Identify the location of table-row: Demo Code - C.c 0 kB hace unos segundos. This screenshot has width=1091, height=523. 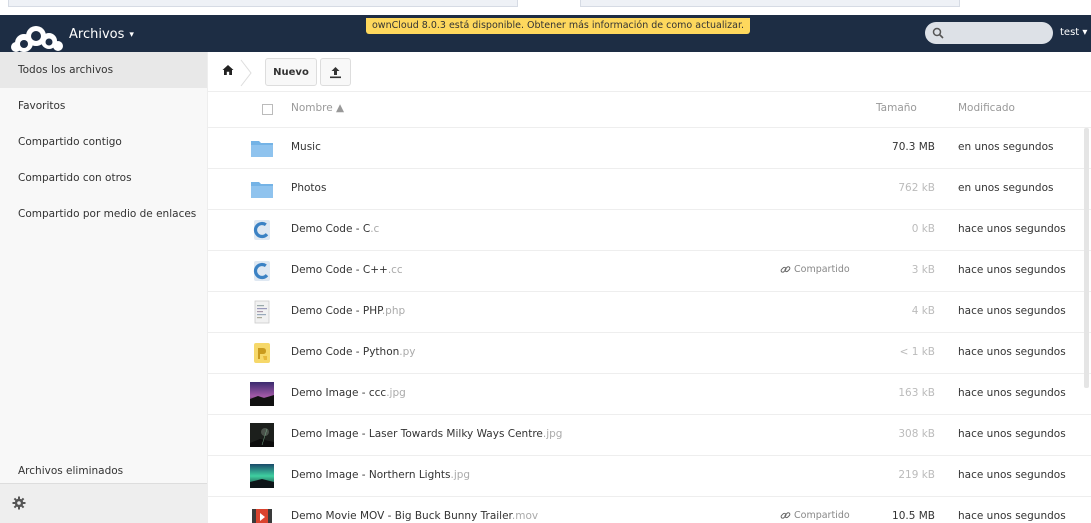
(649, 230).